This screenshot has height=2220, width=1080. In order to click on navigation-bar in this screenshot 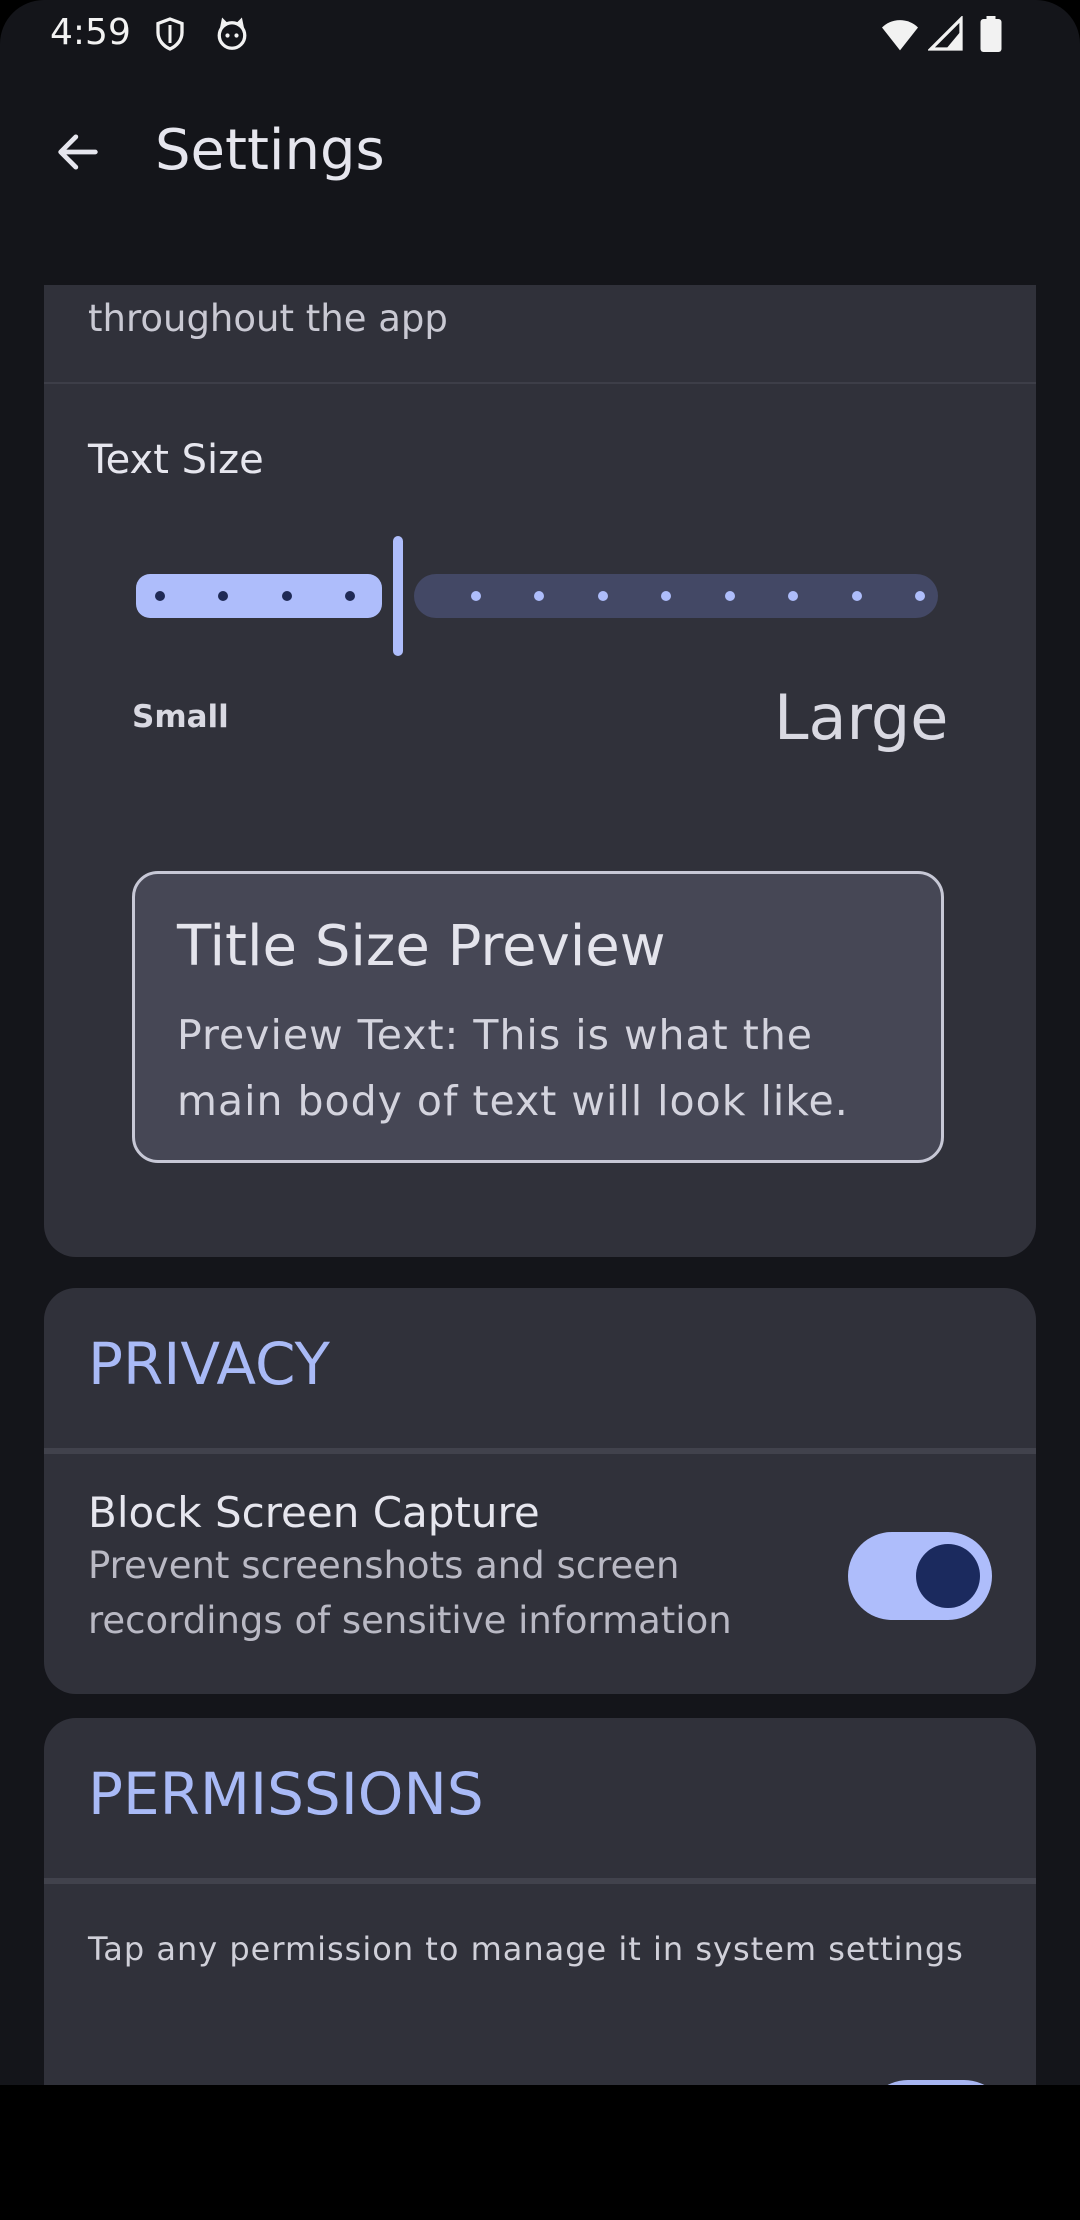, I will do `click(540, 2152)`.